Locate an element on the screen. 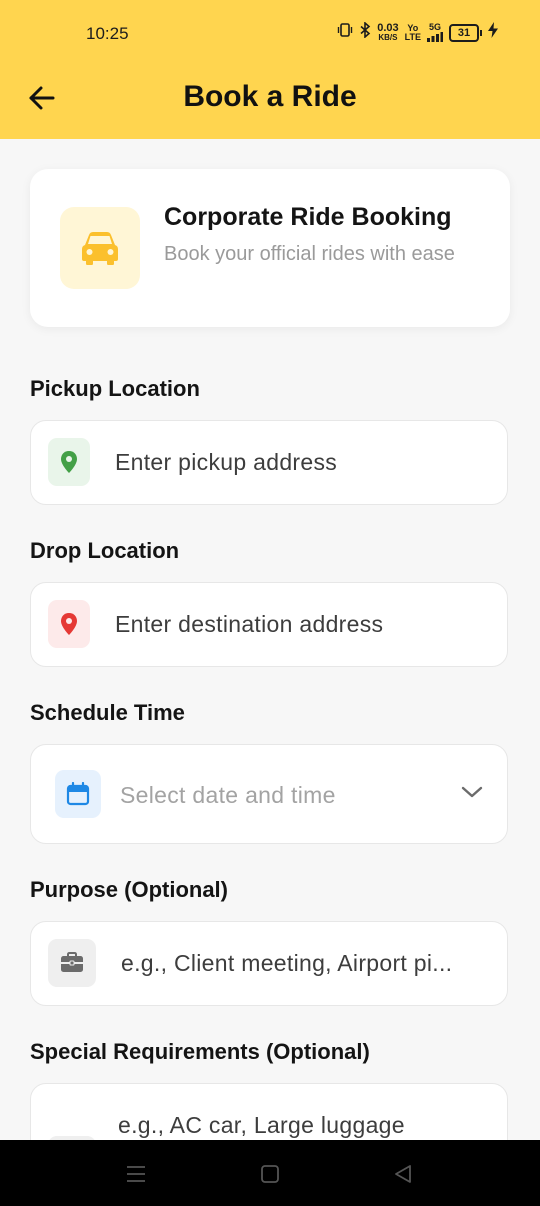  network-speed-unit: KB/S is located at coordinates (388, 37).